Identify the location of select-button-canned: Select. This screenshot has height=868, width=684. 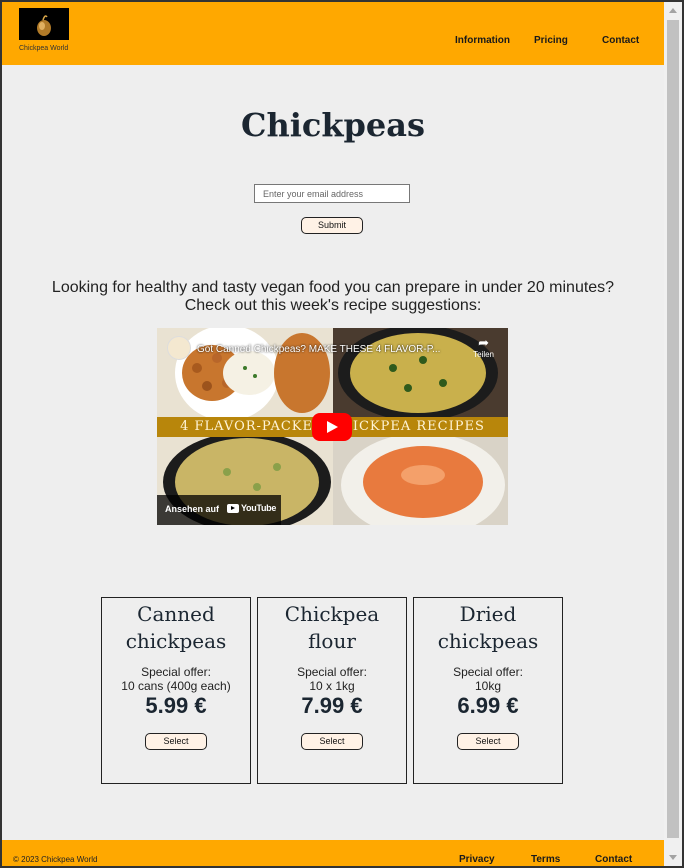
(176, 741).